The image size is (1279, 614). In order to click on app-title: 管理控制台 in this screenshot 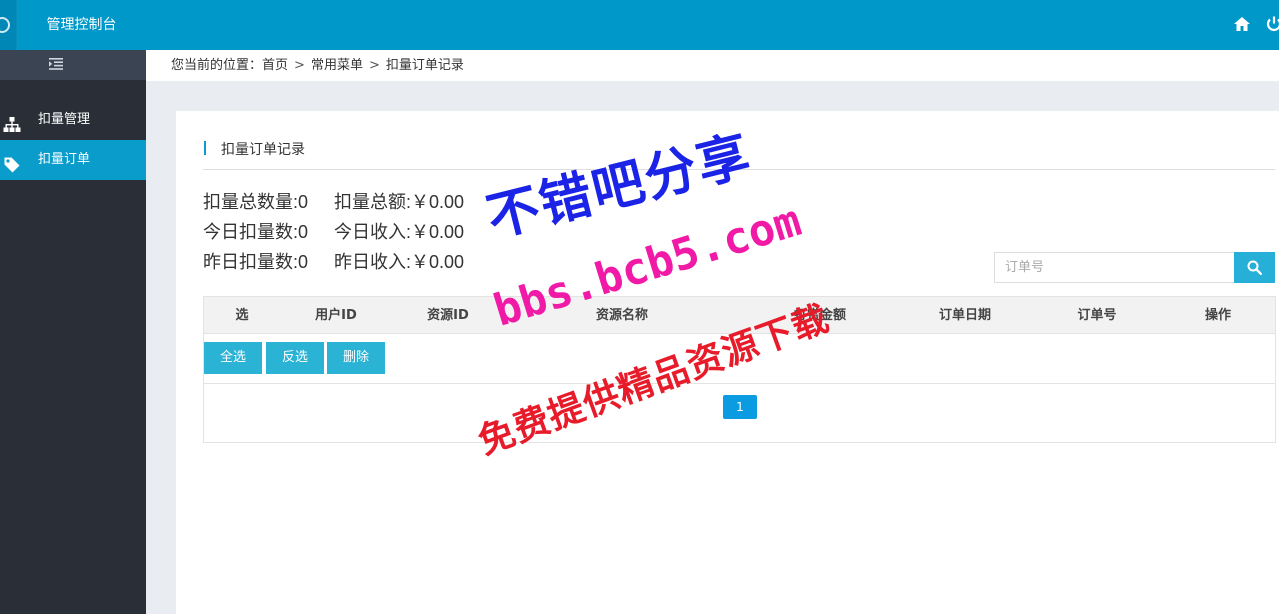, I will do `click(81, 25)`.